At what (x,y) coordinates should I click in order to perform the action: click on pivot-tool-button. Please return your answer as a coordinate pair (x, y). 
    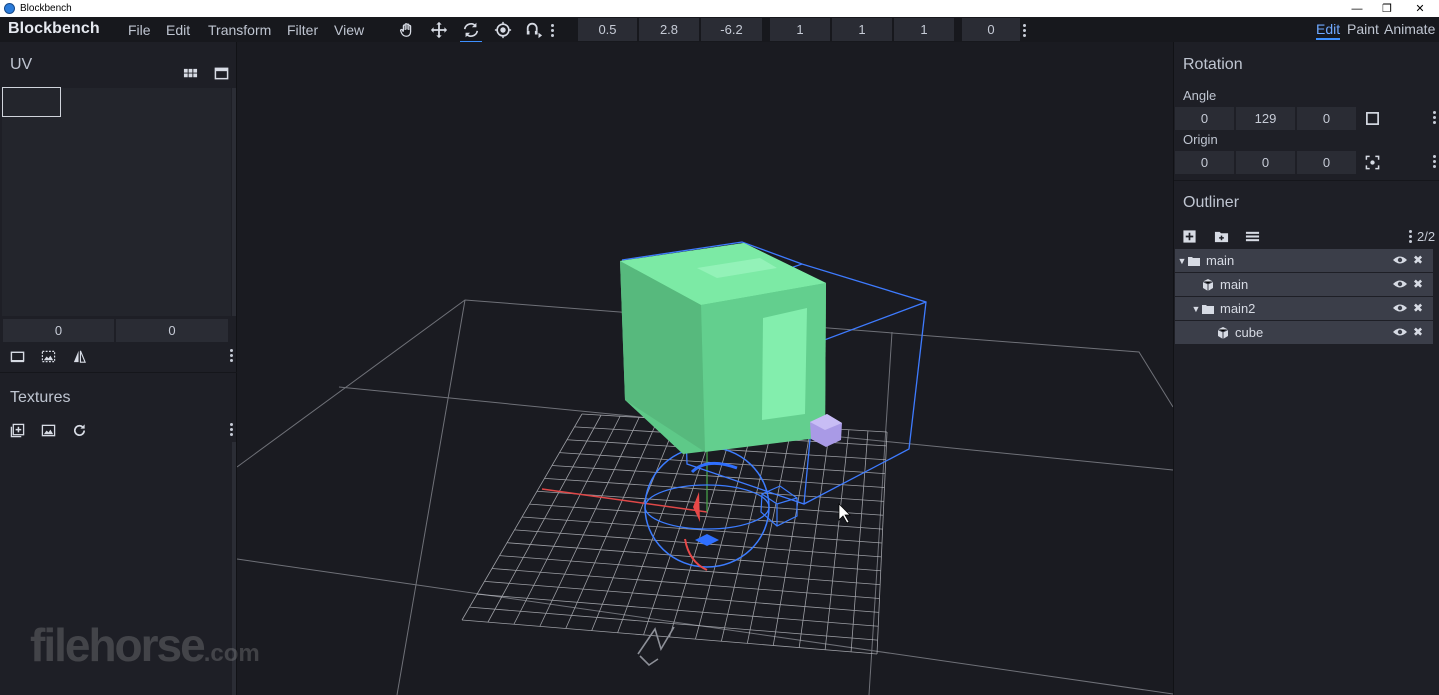
    Looking at the image, I should click on (503, 30).